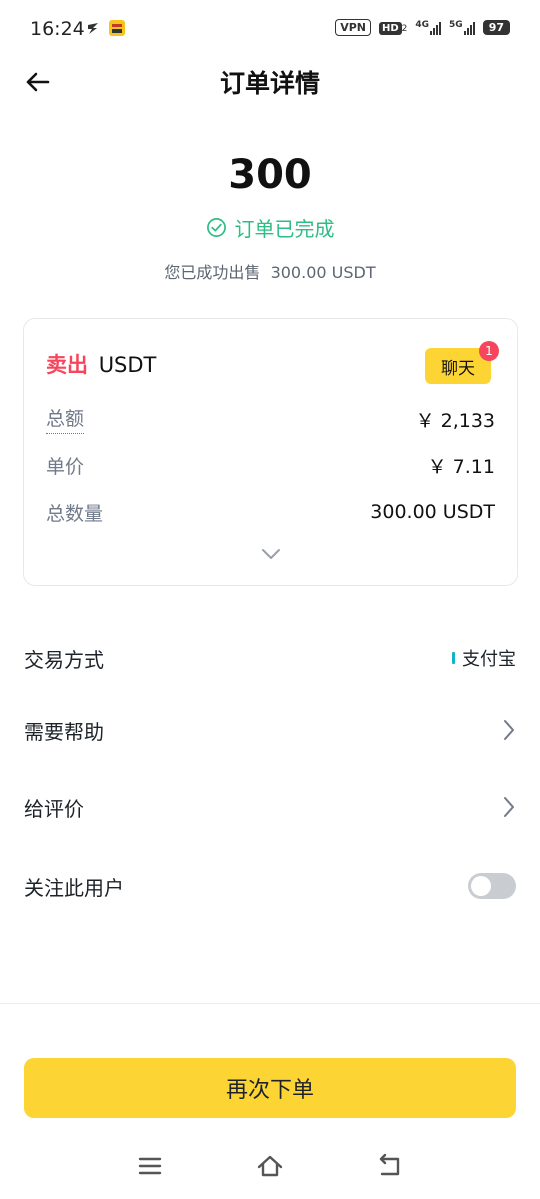 This screenshot has width=540, height=1199. I want to click on help-row: 需要帮助, so click(270, 730).